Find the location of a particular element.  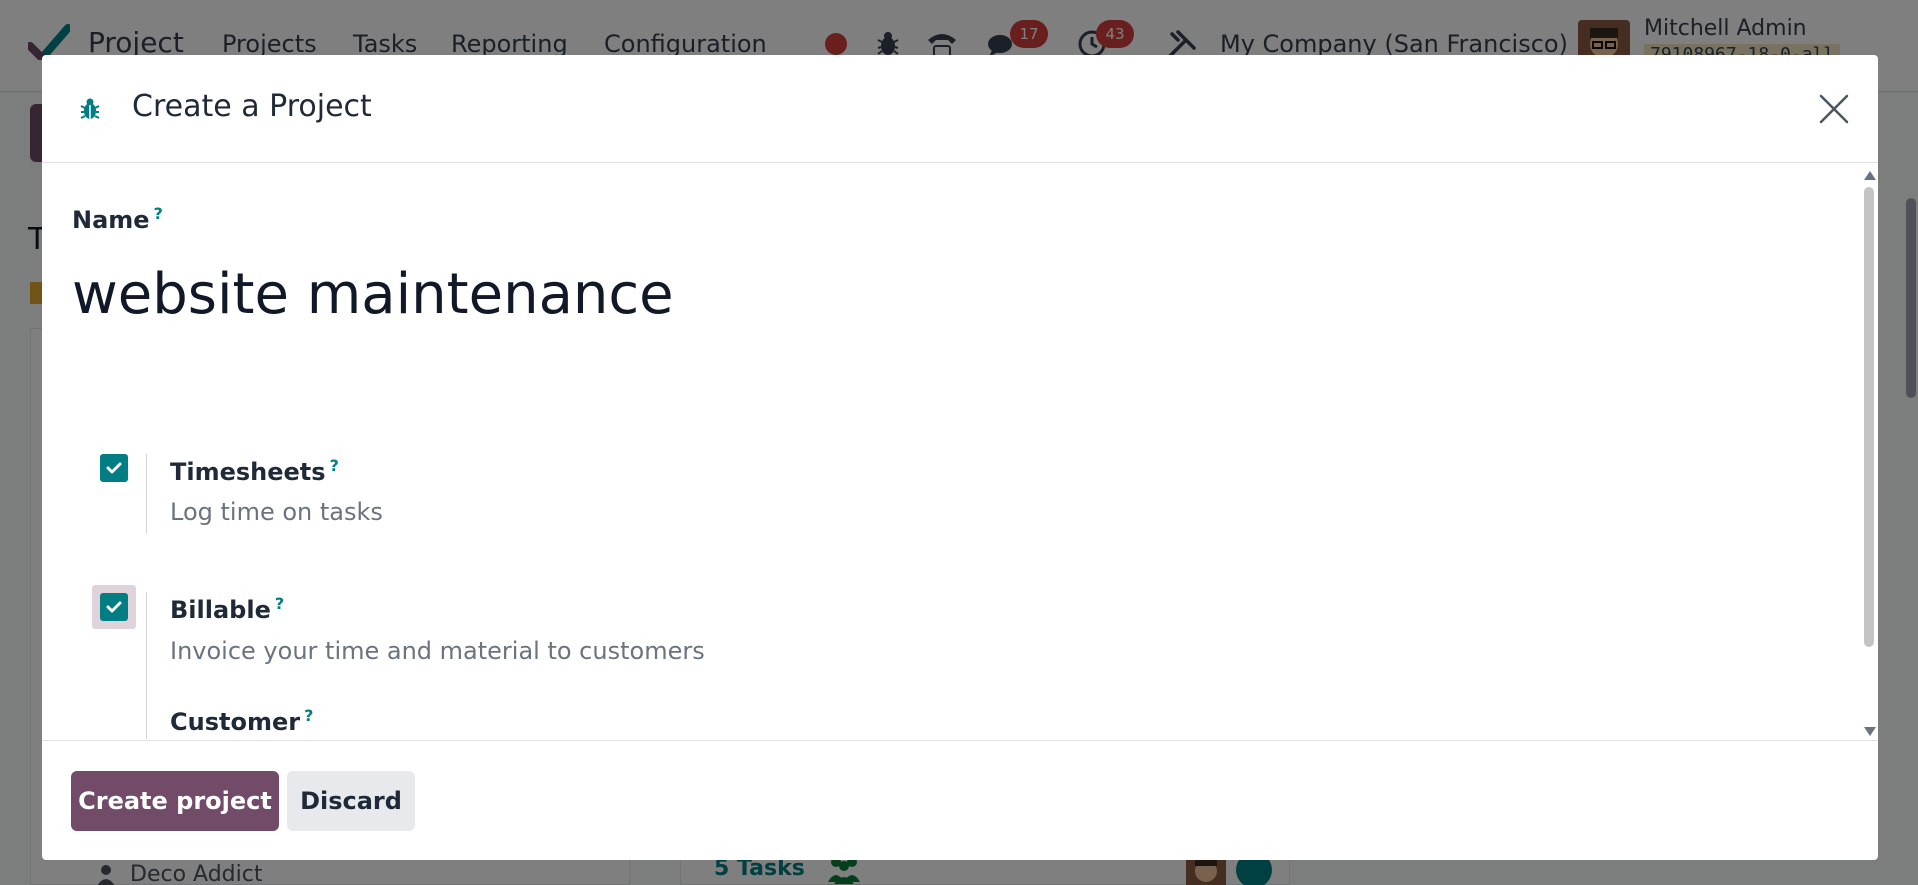

customer-label: Customer? is located at coordinates (241, 721).